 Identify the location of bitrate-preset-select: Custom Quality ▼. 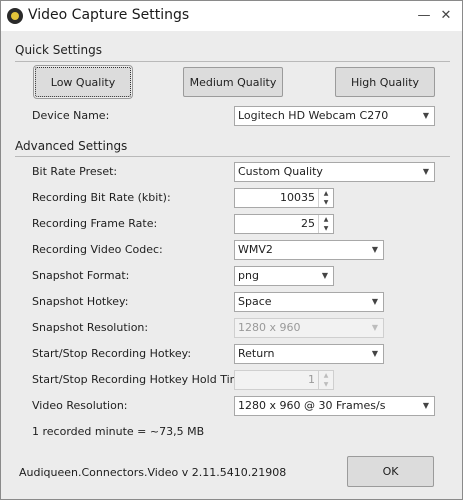
(334, 172).